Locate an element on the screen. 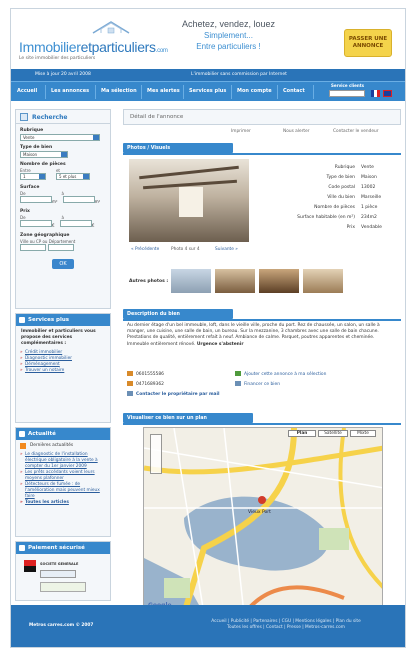 The width and height of the screenshot is (416, 657). phone-2: 0471689362 is located at coordinates (145, 384).